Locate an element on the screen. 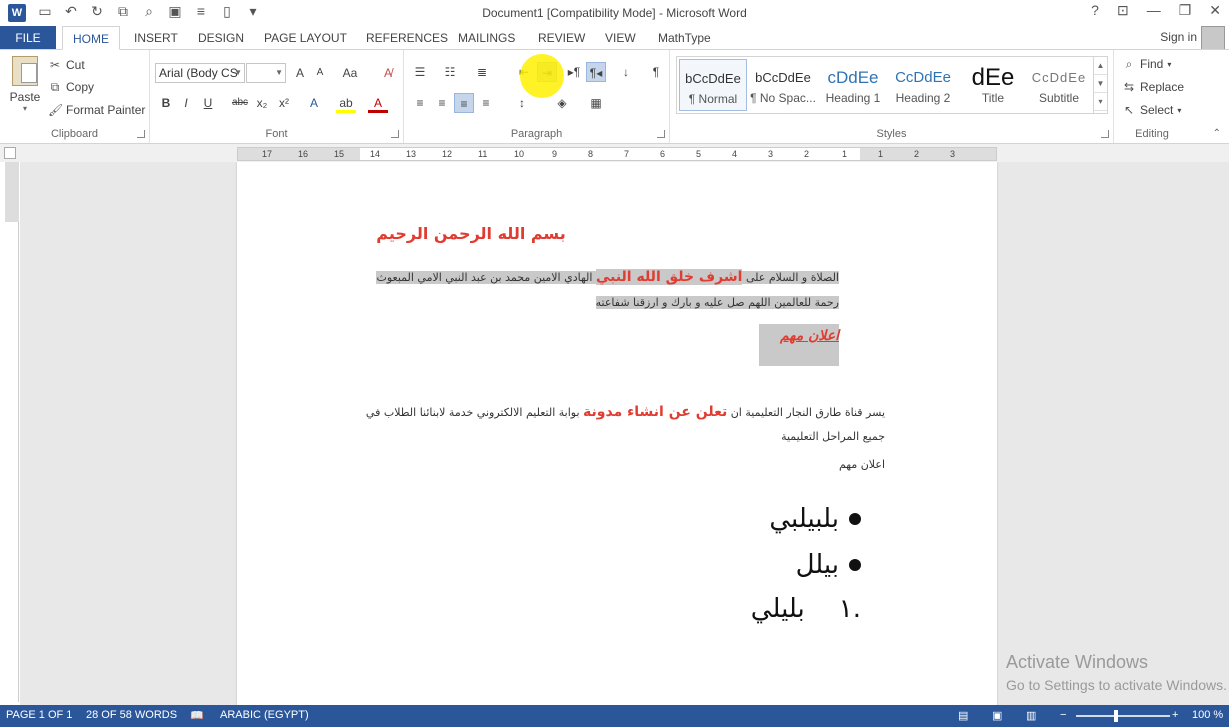  replace-button: ⇆ Replace is located at coordinates (1153, 87).